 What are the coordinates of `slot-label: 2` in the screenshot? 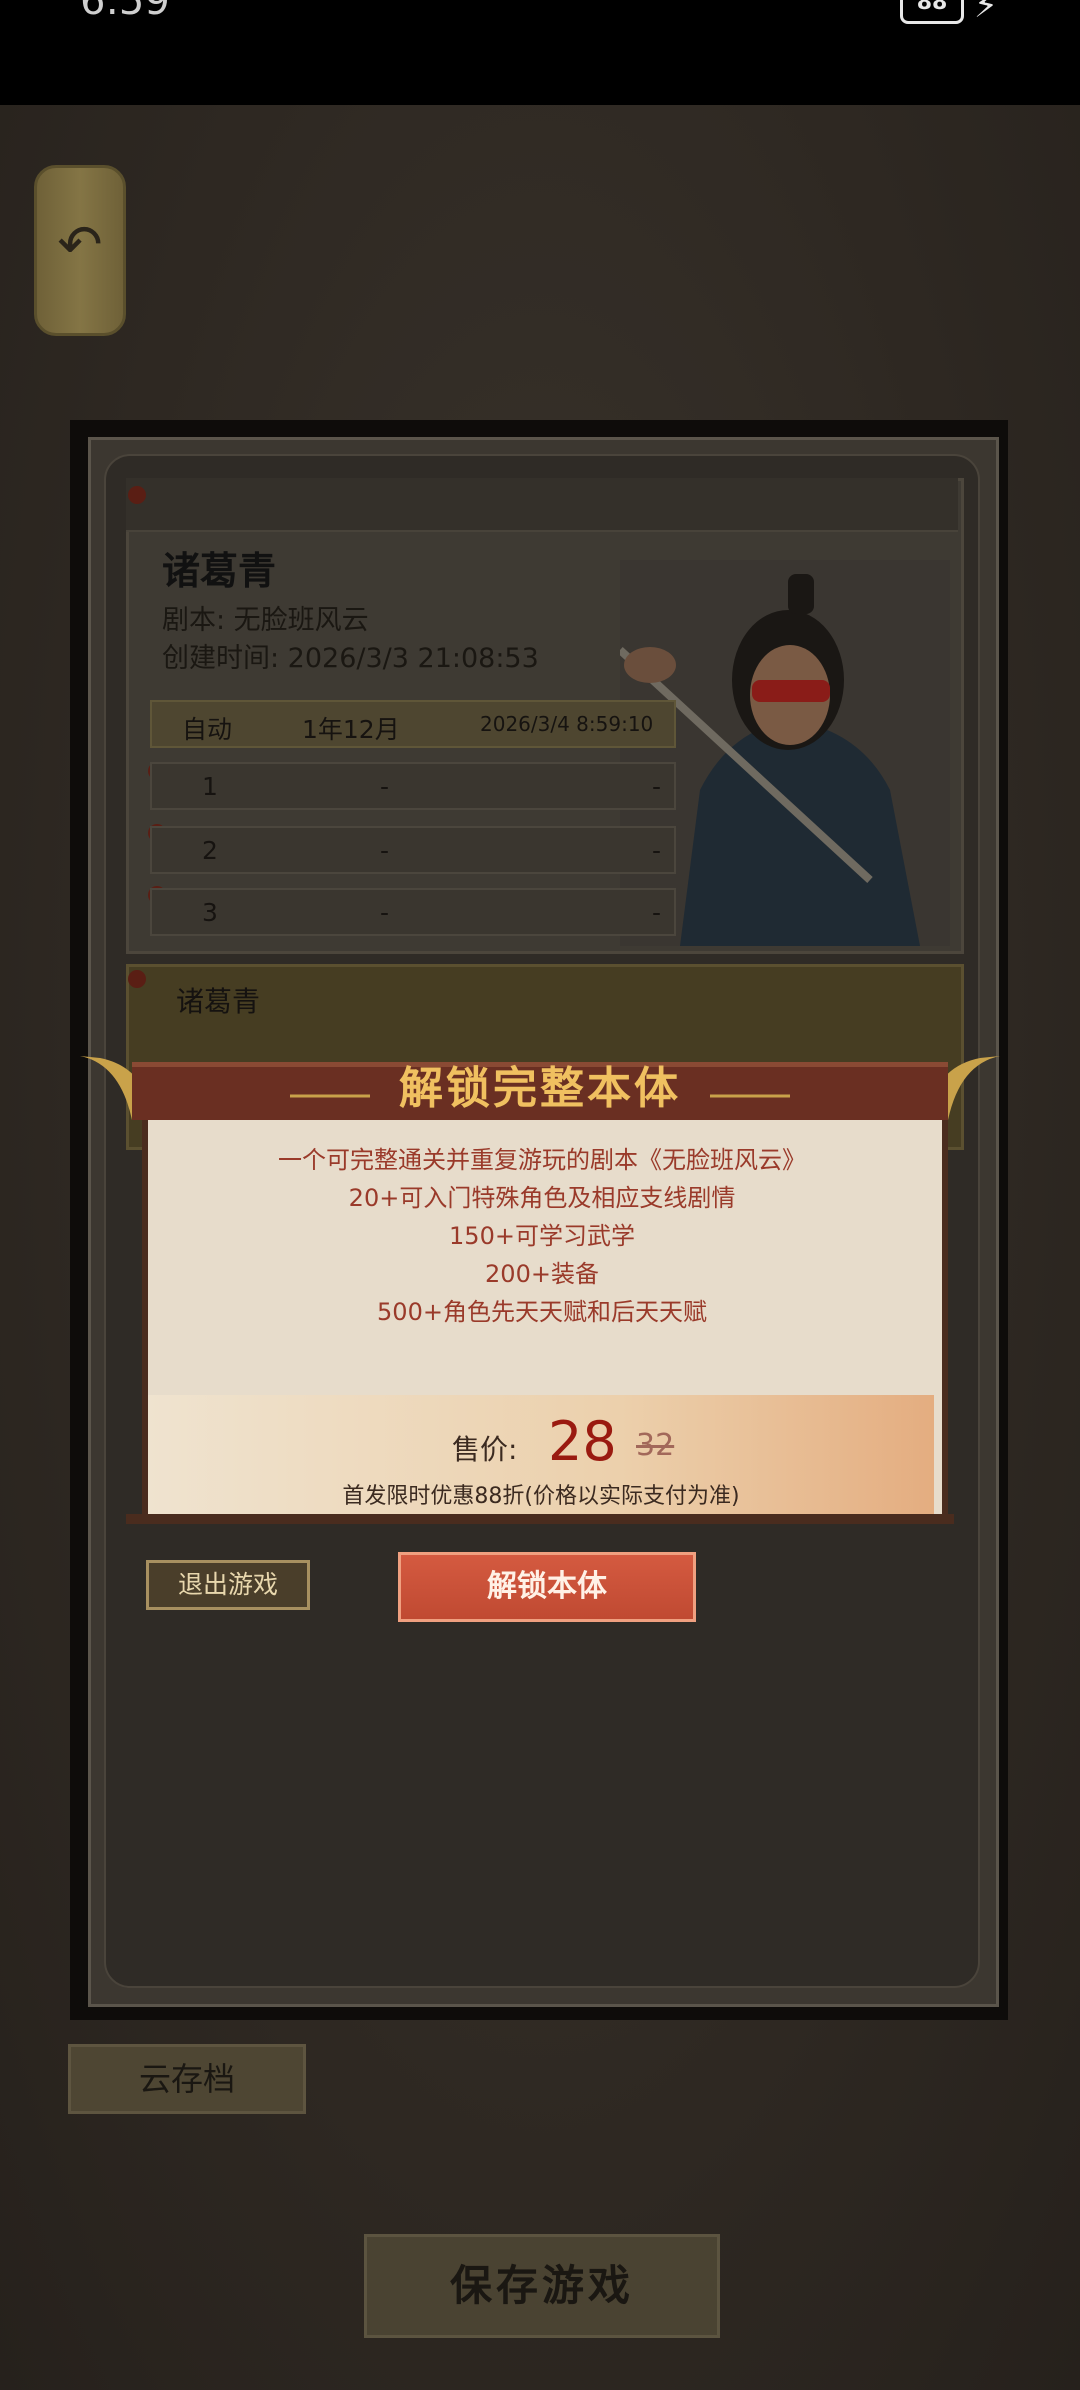 It's located at (210, 850).